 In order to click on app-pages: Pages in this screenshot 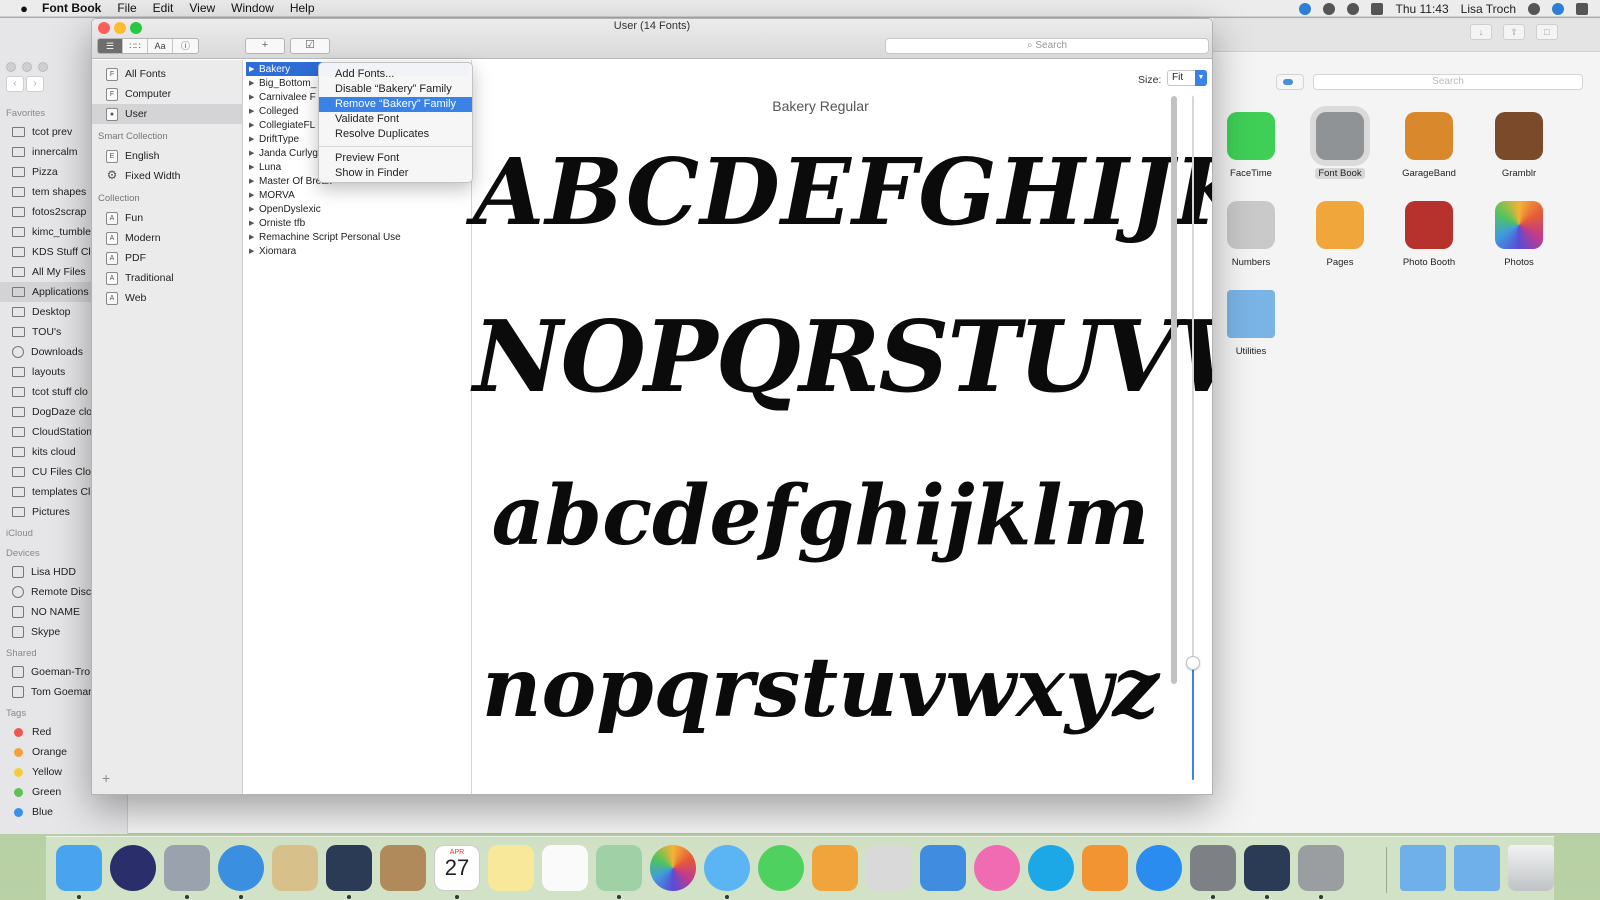, I will do `click(1340, 241)`.